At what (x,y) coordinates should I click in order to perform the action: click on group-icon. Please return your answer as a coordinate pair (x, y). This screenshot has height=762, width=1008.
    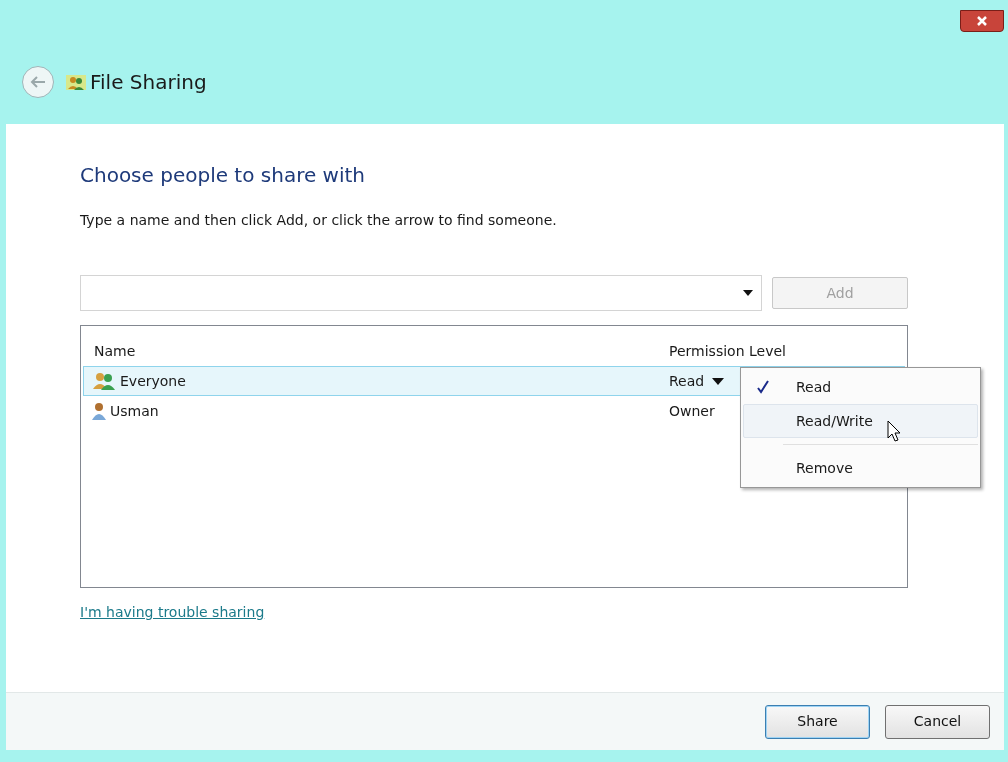
    Looking at the image, I should click on (104, 381).